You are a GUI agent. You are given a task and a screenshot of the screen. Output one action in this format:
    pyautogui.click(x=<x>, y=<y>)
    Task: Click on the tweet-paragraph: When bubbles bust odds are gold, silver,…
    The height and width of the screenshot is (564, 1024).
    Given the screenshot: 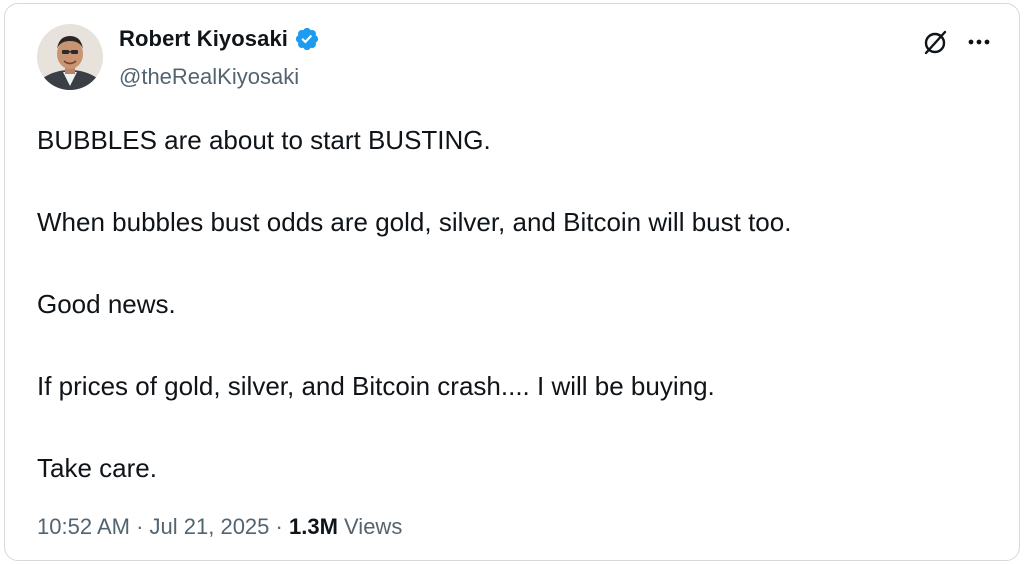 What is the action you would take?
    pyautogui.click(x=414, y=222)
    